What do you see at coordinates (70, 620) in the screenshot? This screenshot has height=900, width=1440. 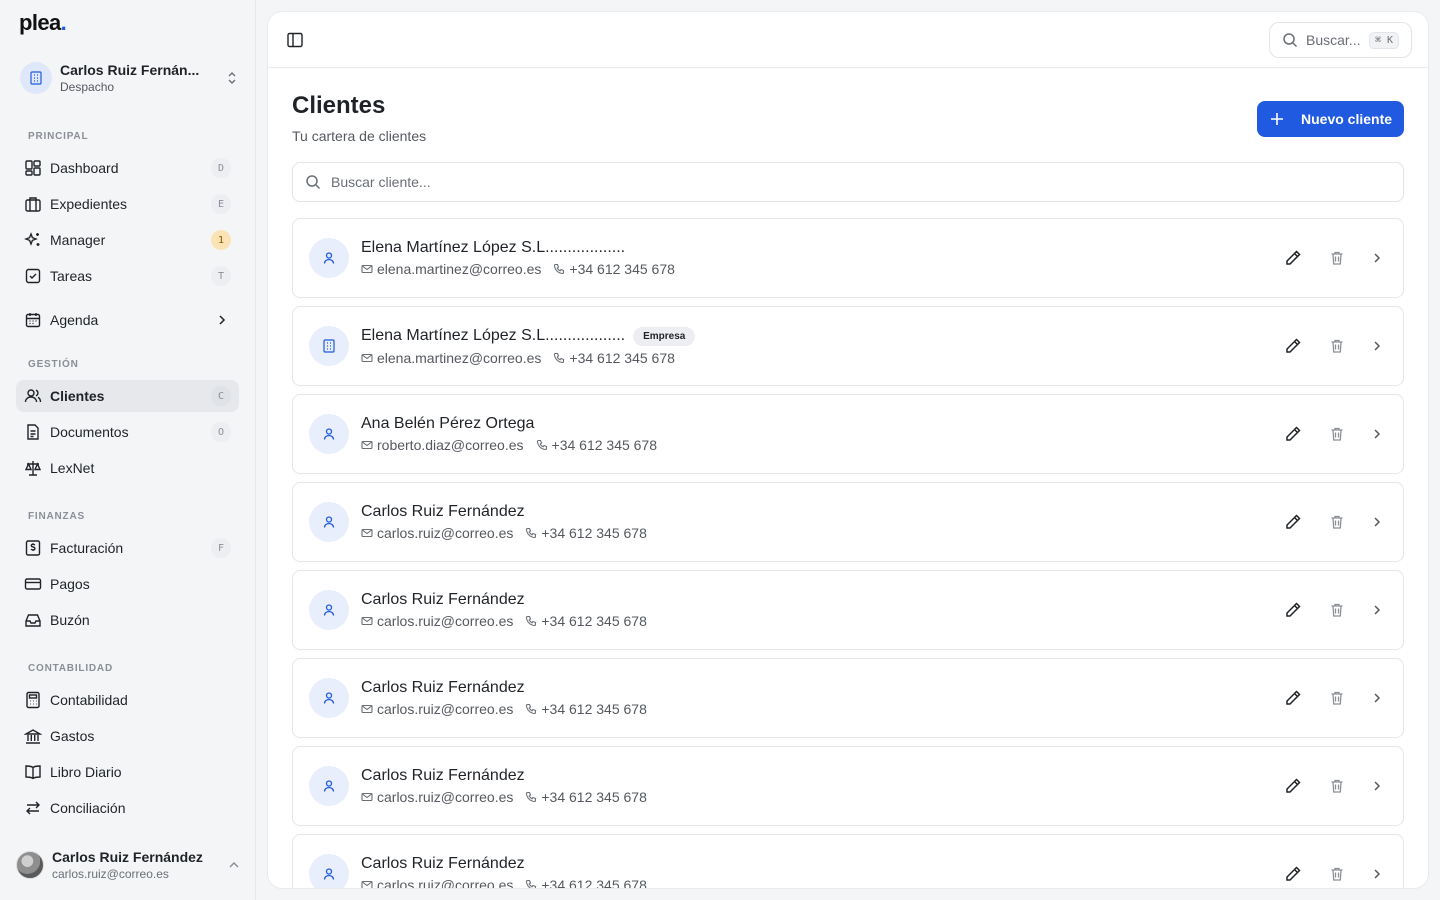 I see `sidebar-item-label: Buzón` at bounding box center [70, 620].